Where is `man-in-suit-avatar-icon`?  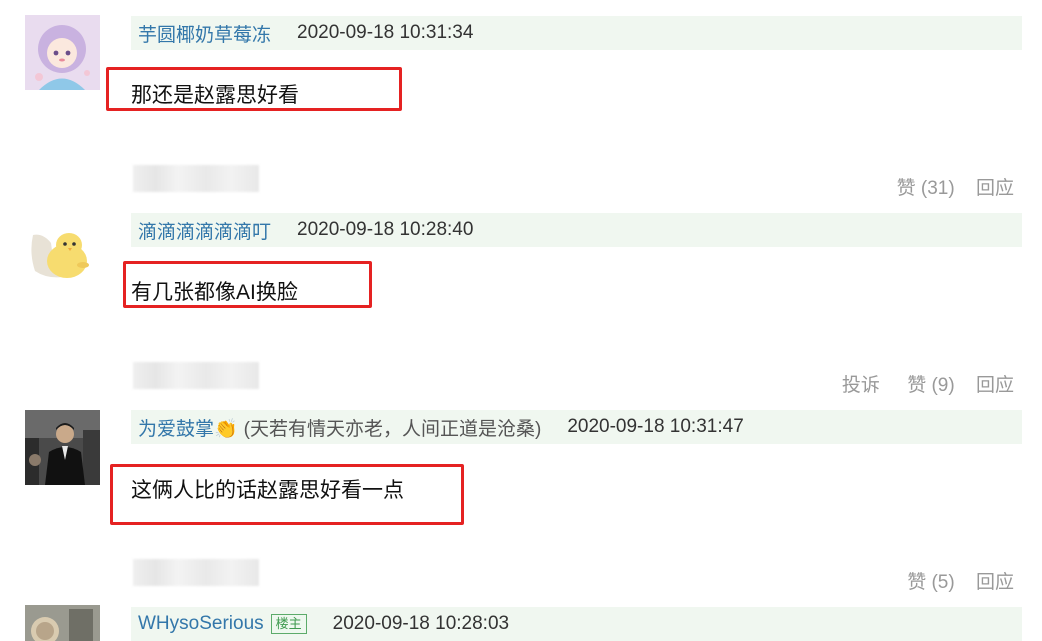 man-in-suit-avatar-icon is located at coordinates (62, 447).